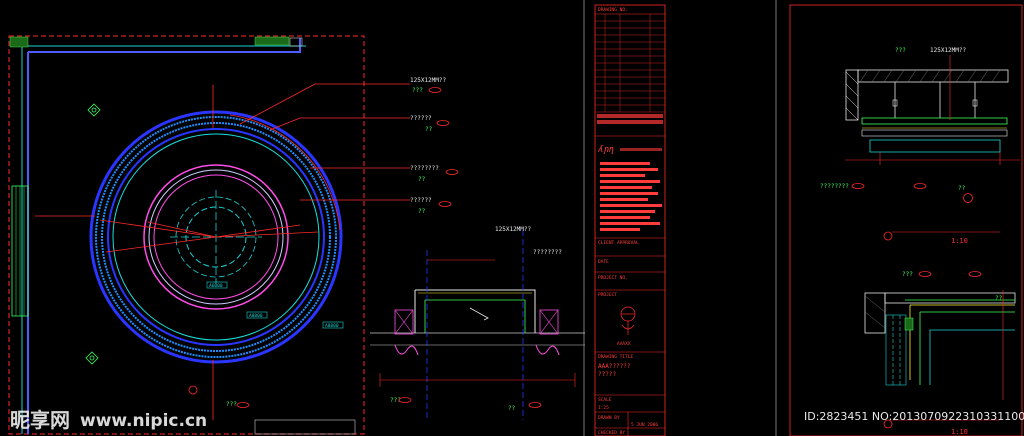 The image size is (1024, 436). What do you see at coordinates (959, 241) in the screenshot?
I see `detail1-scale: 1:10` at bounding box center [959, 241].